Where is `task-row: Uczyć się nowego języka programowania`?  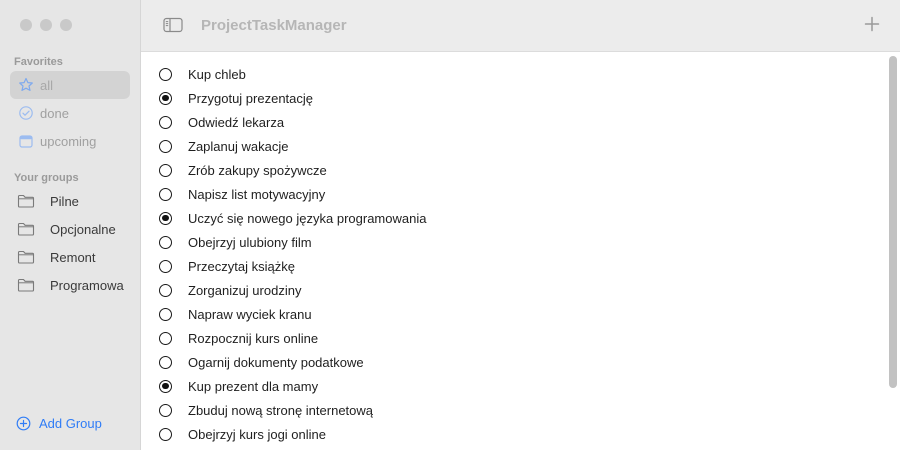
task-row: Uczyć się nowego języka programowania is located at coordinates (292, 218).